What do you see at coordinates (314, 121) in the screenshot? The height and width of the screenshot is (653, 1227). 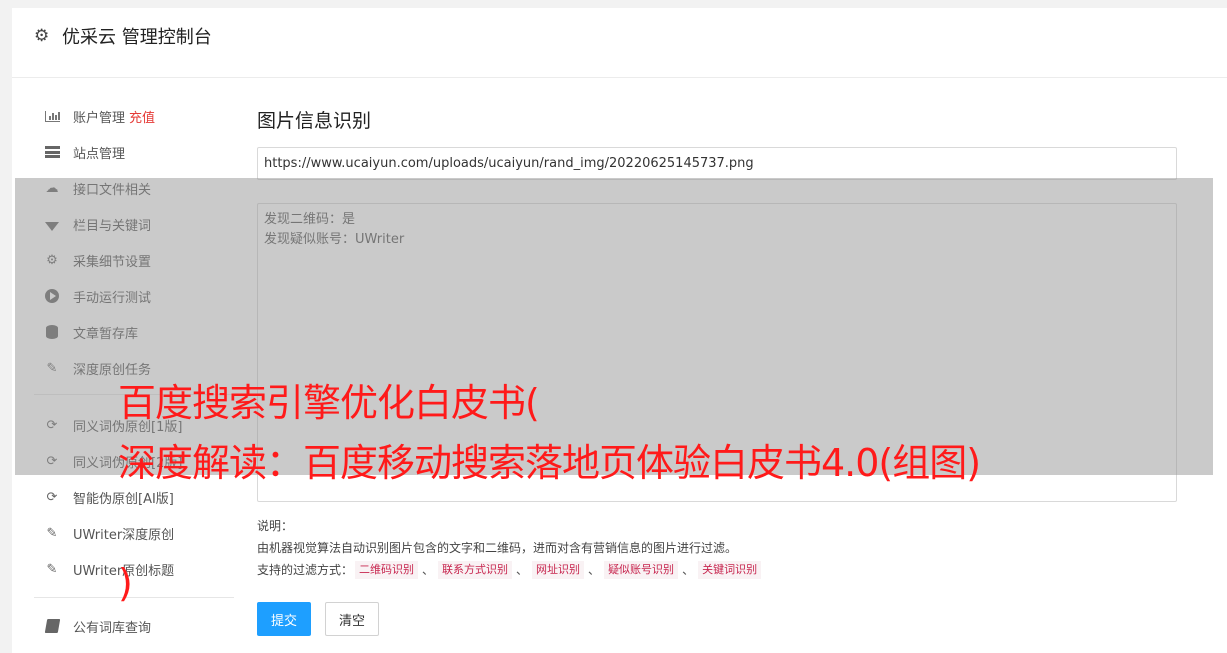 I see `section-heading: 图片信息识别` at bounding box center [314, 121].